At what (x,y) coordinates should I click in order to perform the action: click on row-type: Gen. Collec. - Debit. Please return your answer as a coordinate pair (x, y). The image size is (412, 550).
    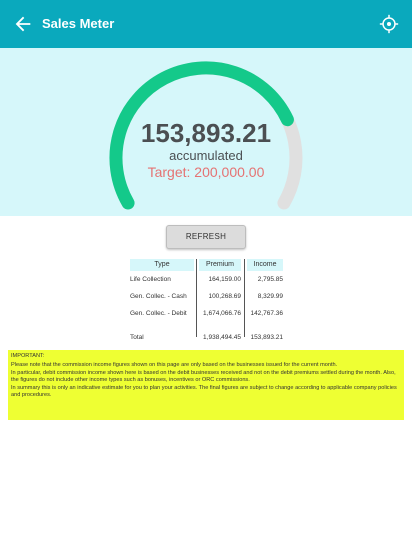
    Looking at the image, I should click on (158, 313).